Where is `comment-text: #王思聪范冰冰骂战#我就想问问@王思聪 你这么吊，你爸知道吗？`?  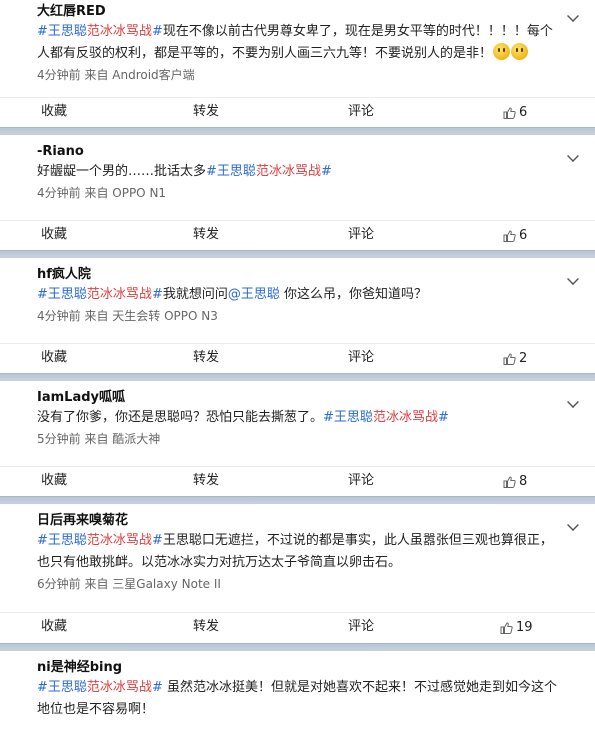
comment-text: #王思聪范冰冰骂战#我就想问问@王思聪 你这么吊，你爸知道吗？ is located at coordinates (232, 294).